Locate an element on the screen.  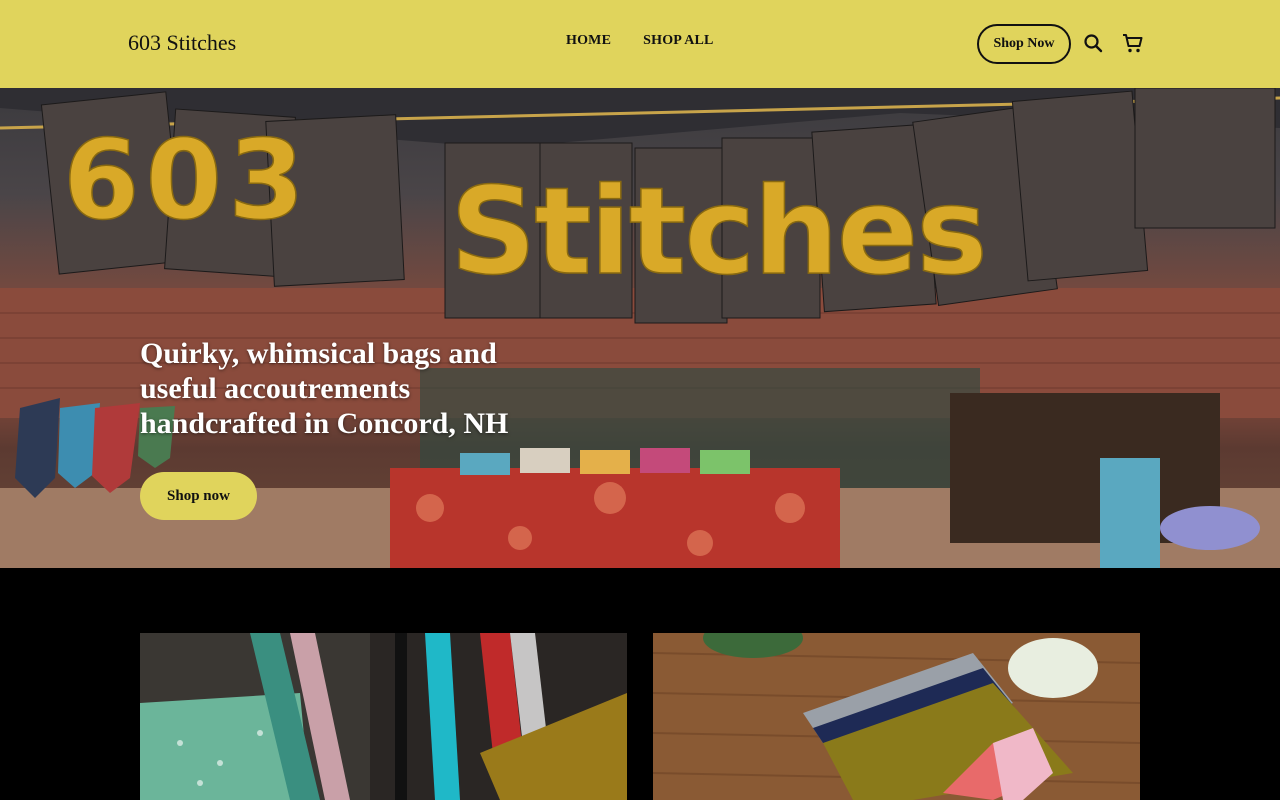
cart-icon is located at coordinates (1133, 43).